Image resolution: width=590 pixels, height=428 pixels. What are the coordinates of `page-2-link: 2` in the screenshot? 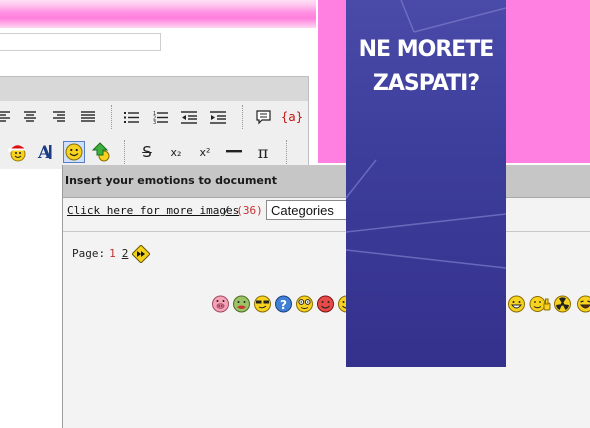 It's located at (125, 253).